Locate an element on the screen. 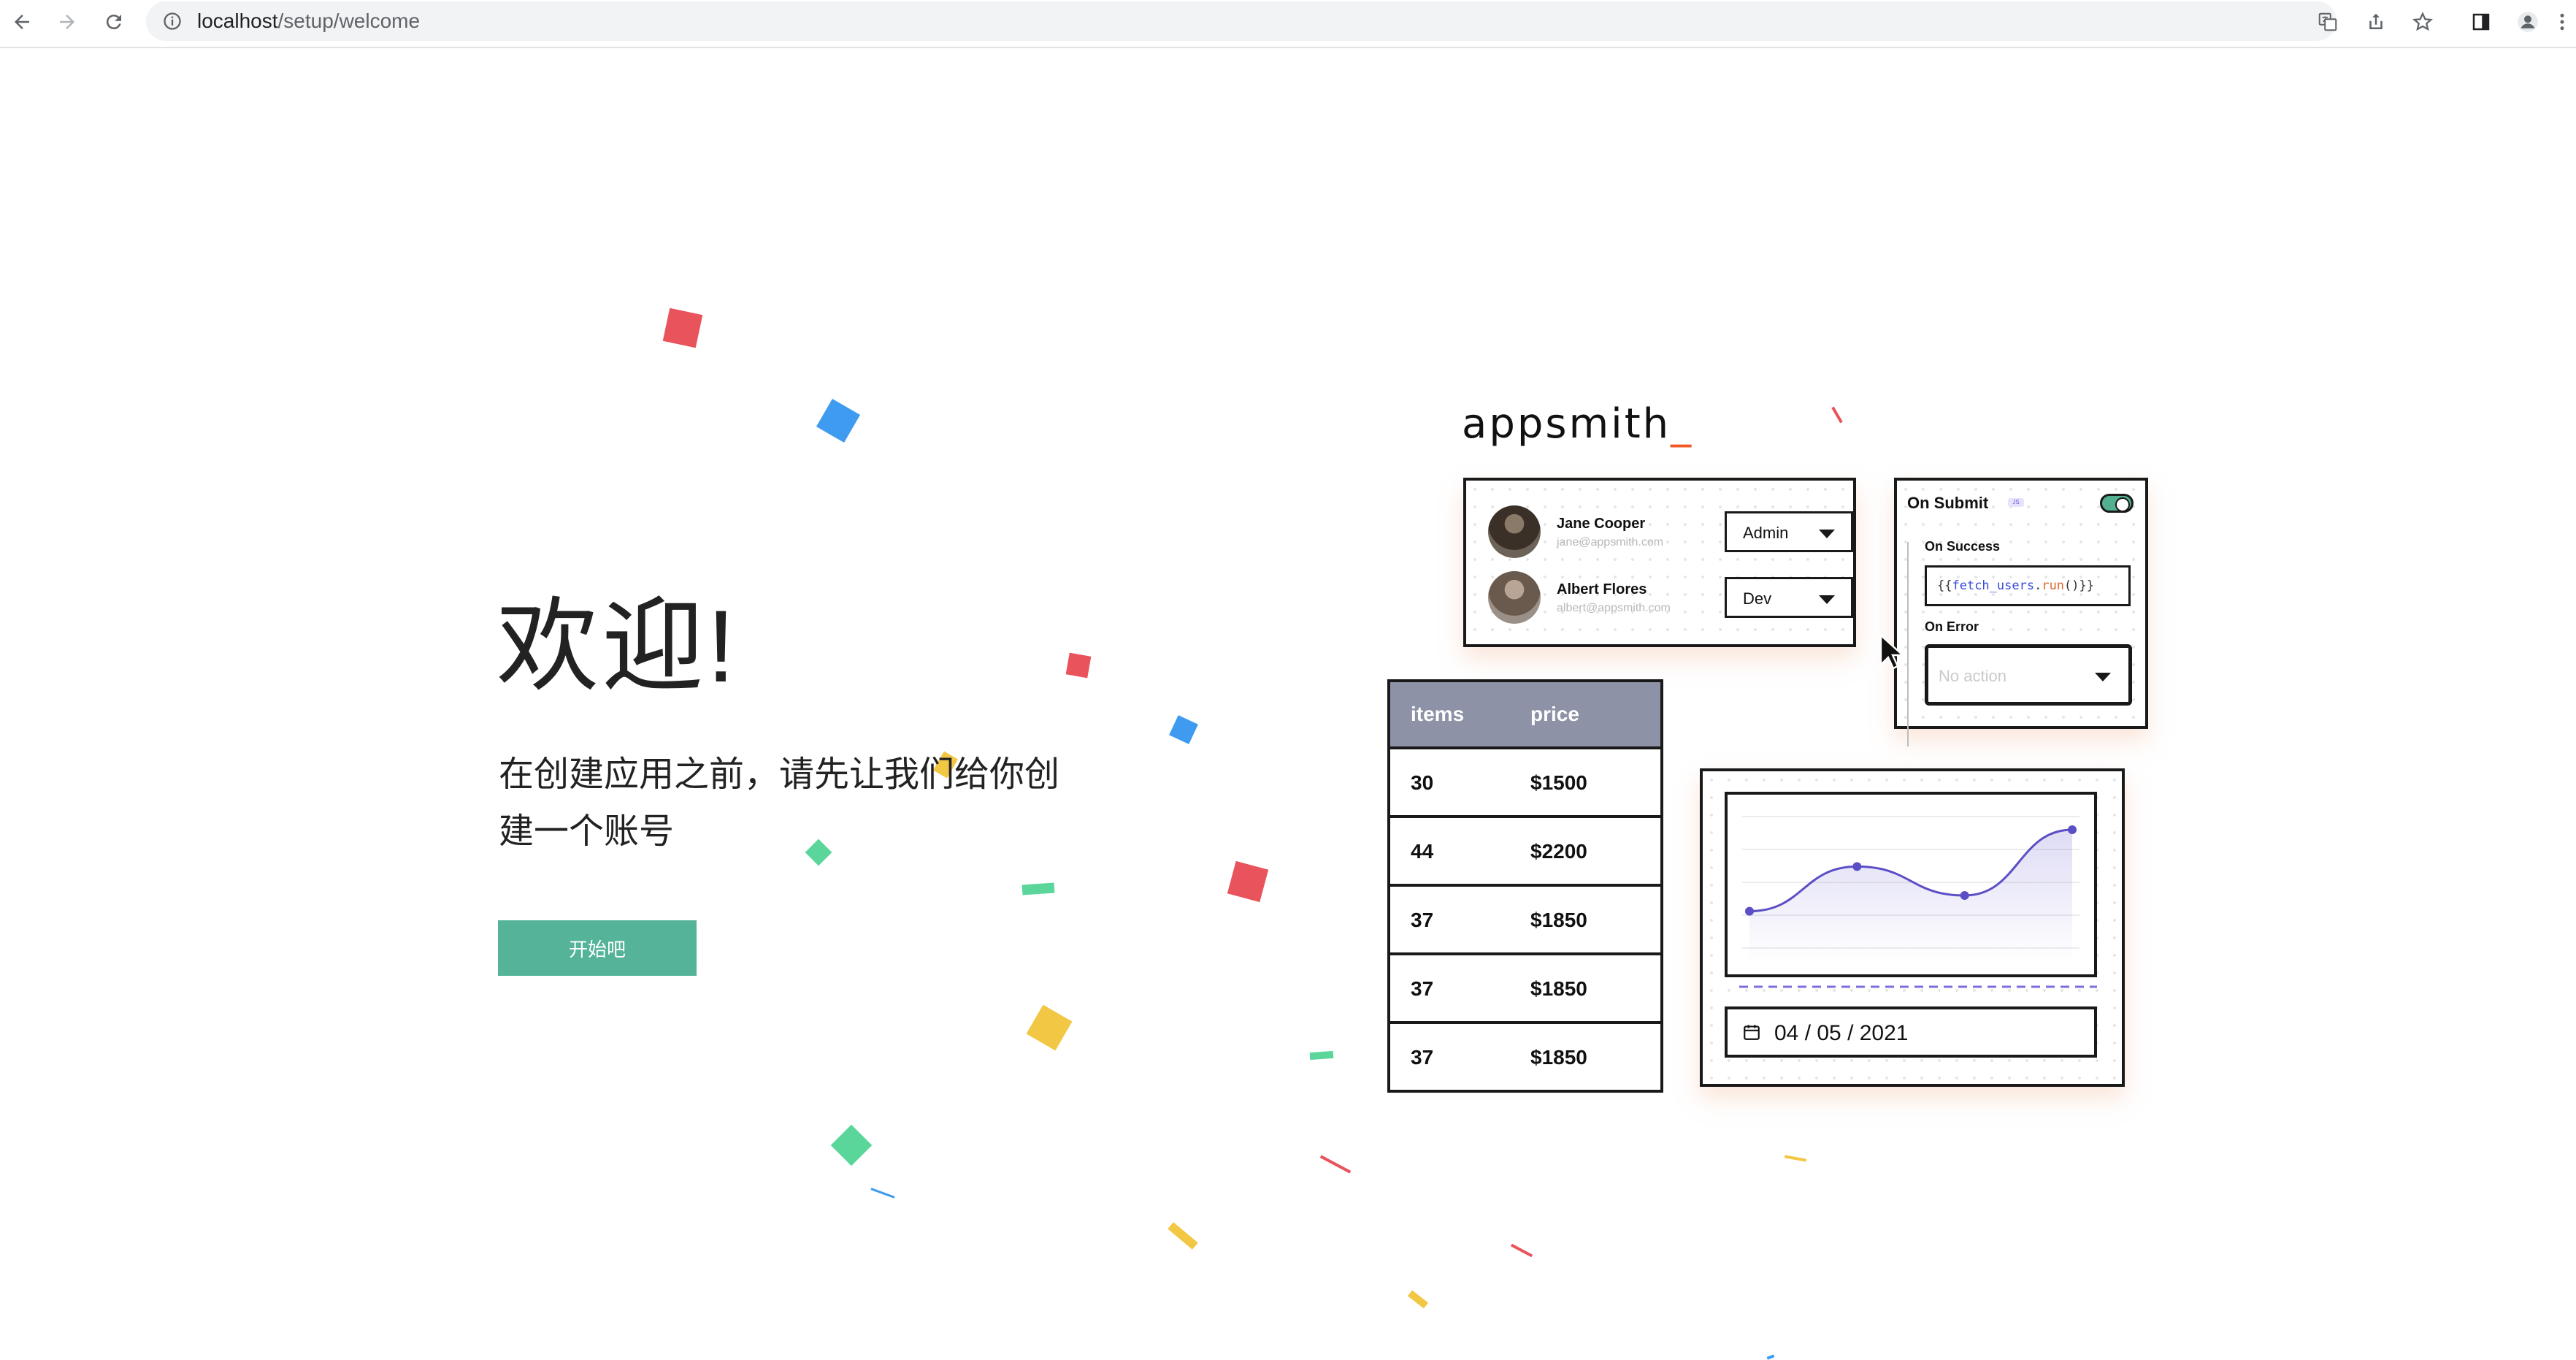 This screenshot has height=1360, width=2576. side-panel-icon is located at coordinates (2481, 22).